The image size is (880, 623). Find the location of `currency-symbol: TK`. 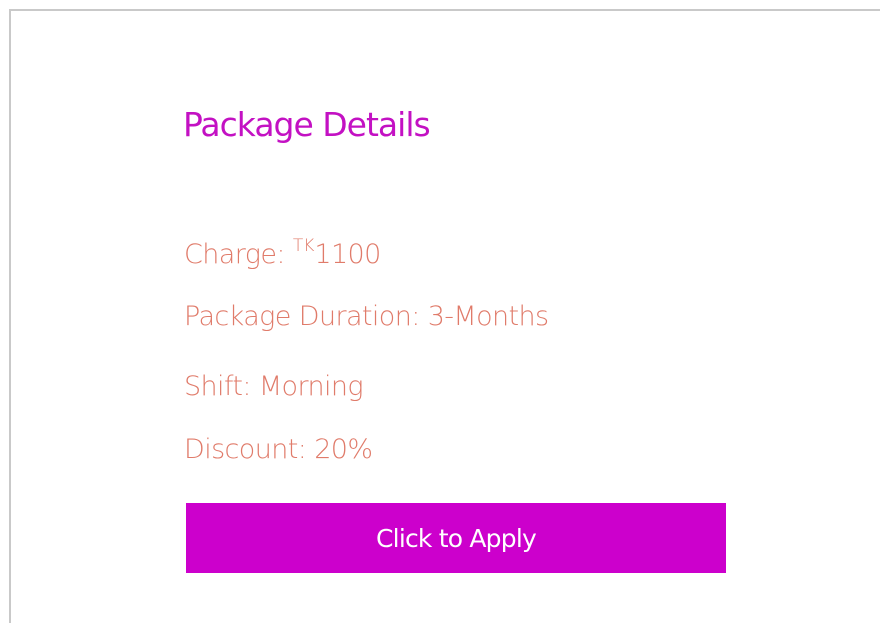

currency-symbol: TK is located at coordinates (303, 246).